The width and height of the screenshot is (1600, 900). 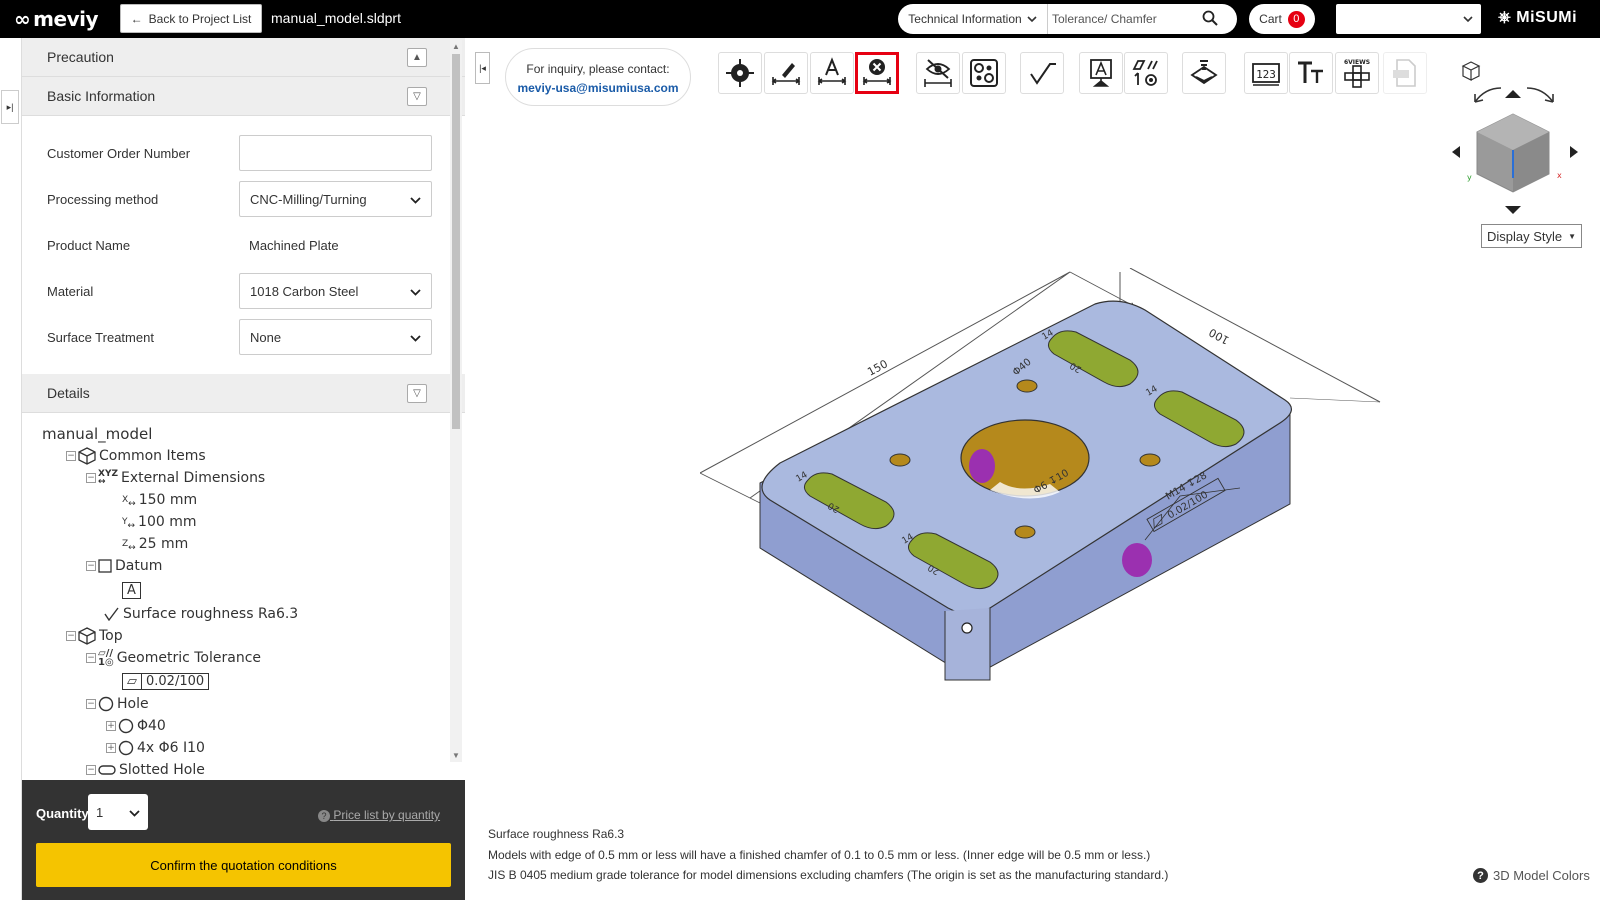 I want to click on misumi-logo: ⎈ MiSUMi, so click(x=1537, y=18).